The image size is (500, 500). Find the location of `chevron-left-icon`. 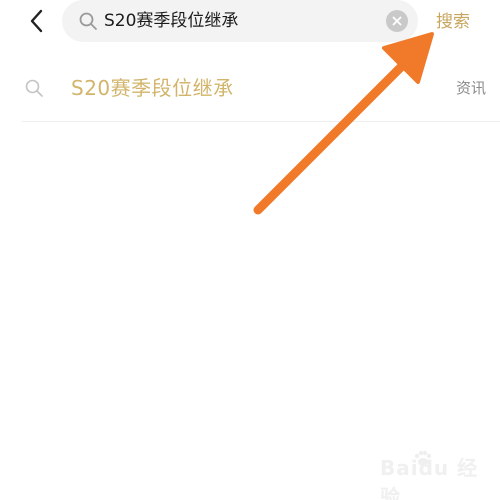

chevron-left-icon is located at coordinates (36, 21).